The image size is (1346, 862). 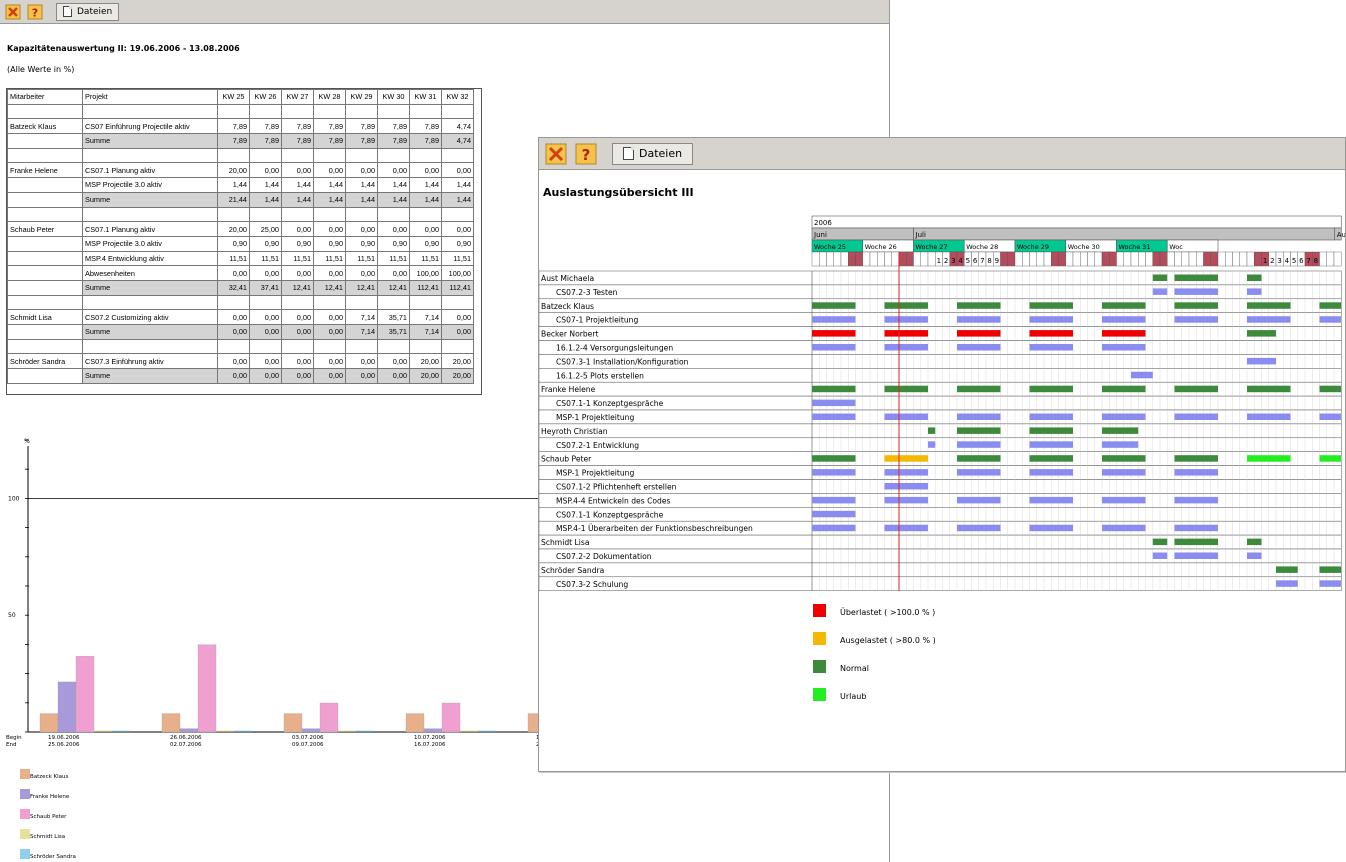 What do you see at coordinates (45, 317) in the screenshot?
I see `employee-cell: Schmidt Lisa` at bounding box center [45, 317].